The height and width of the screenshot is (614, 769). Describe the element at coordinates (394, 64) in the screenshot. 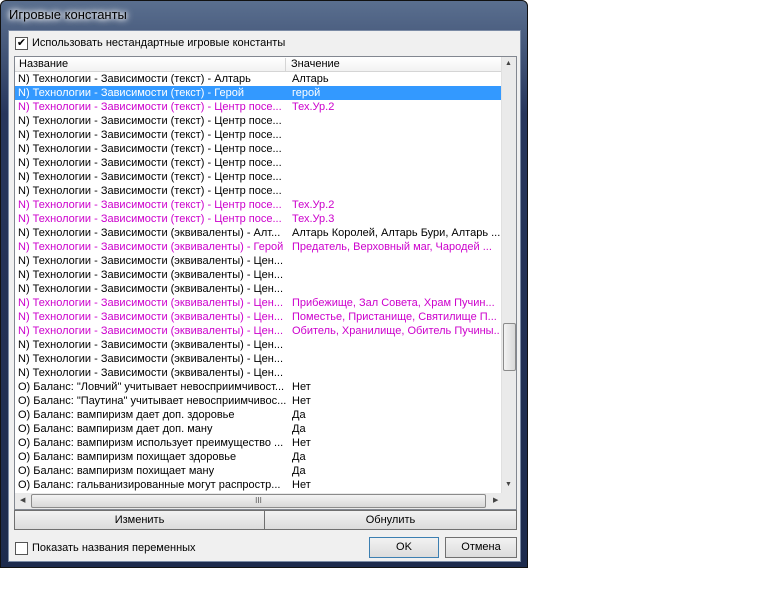

I see `column-header-value: Значение` at that location.